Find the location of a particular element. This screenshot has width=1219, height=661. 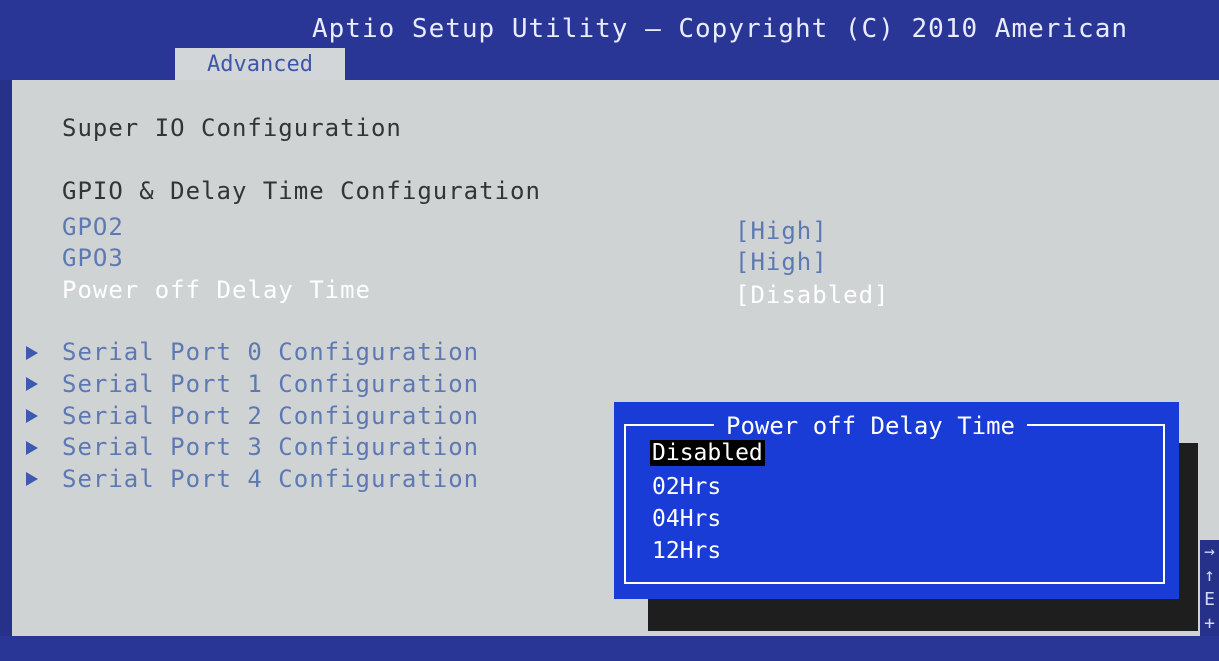

popup-option-12hrs: 12Hrs is located at coordinates (686, 551).